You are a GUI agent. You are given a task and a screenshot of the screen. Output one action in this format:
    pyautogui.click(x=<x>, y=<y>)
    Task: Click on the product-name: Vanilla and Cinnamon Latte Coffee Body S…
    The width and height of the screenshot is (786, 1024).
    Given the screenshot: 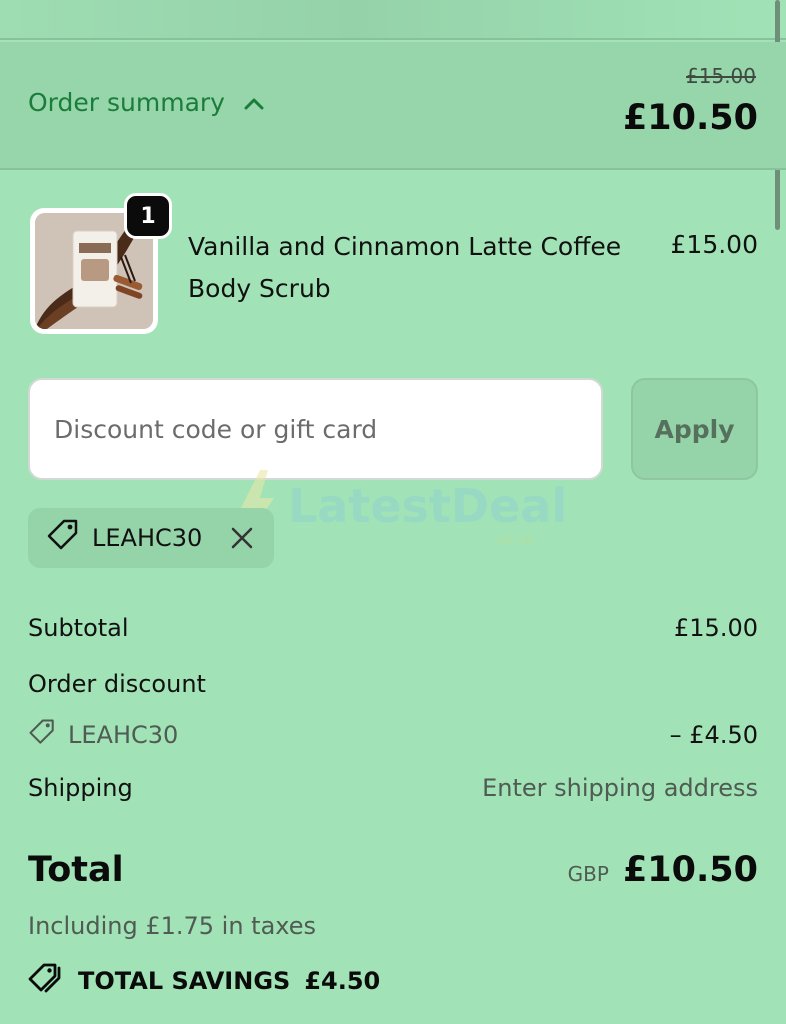 What is the action you would take?
    pyautogui.click(x=405, y=267)
    